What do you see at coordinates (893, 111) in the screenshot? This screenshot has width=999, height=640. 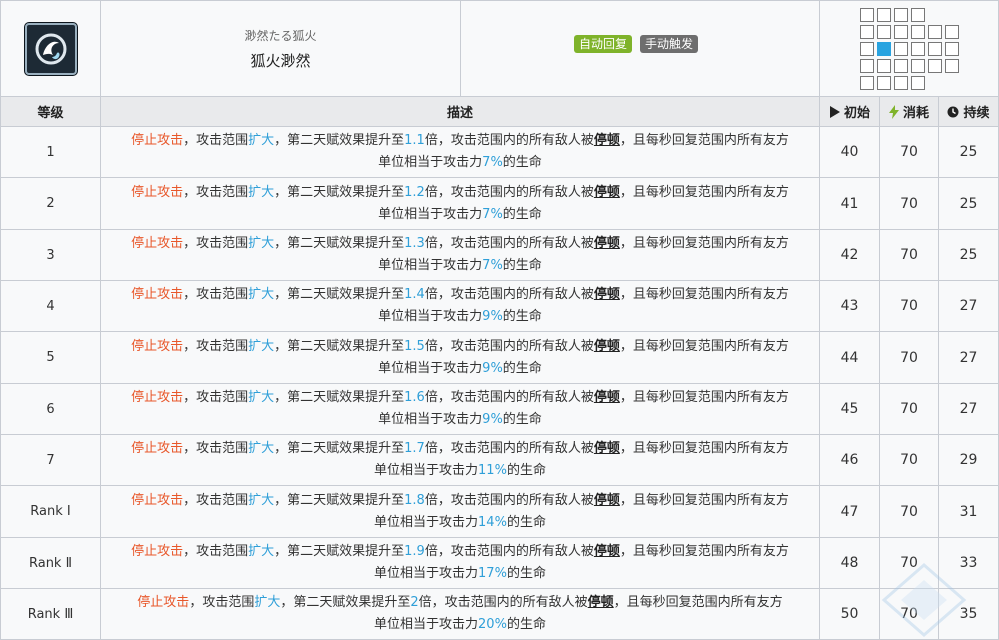 I see `lightning-icon` at bounding box center [893, 111].